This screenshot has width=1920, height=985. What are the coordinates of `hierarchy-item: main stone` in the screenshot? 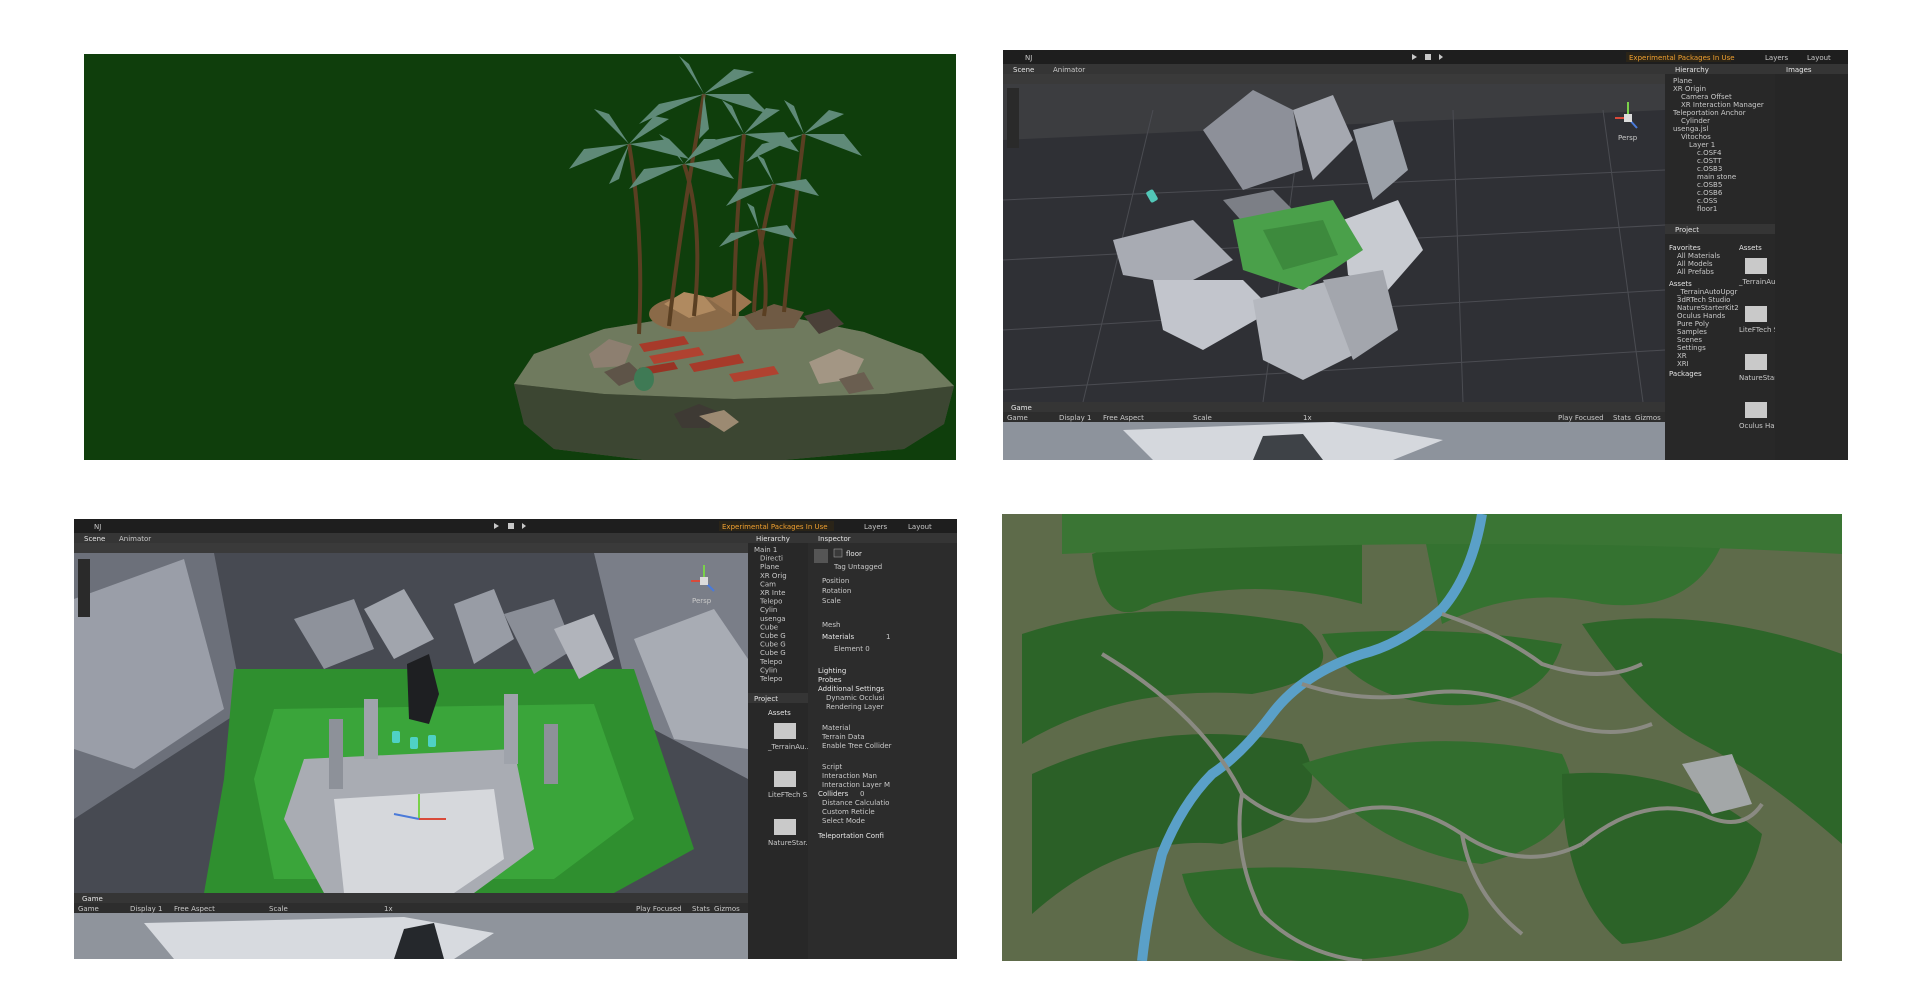 It's located at (1716, 177).